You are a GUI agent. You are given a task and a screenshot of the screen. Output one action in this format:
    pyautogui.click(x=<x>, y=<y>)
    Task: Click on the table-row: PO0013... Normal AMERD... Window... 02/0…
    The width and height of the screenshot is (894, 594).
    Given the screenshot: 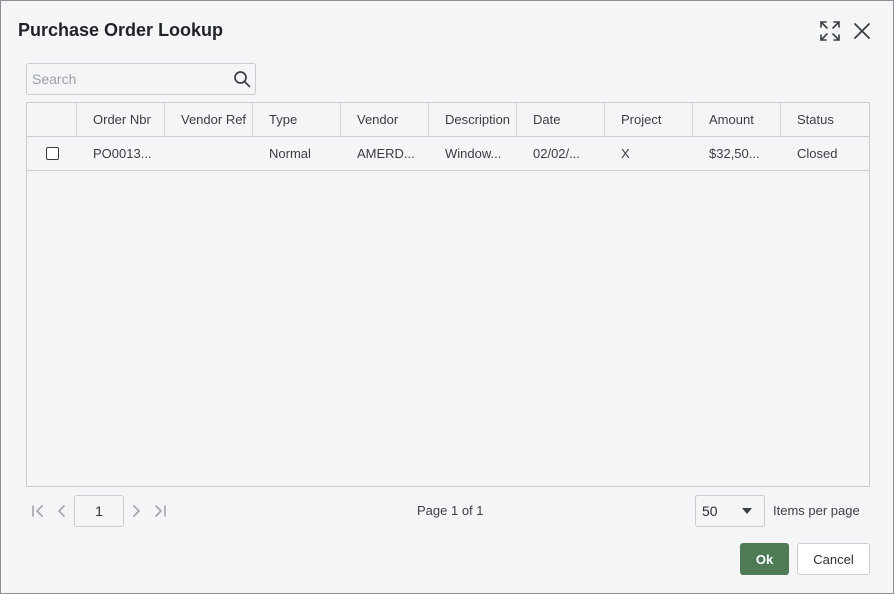 What is the action you would take?
    pyautogui.click(x=448, y=154)
    